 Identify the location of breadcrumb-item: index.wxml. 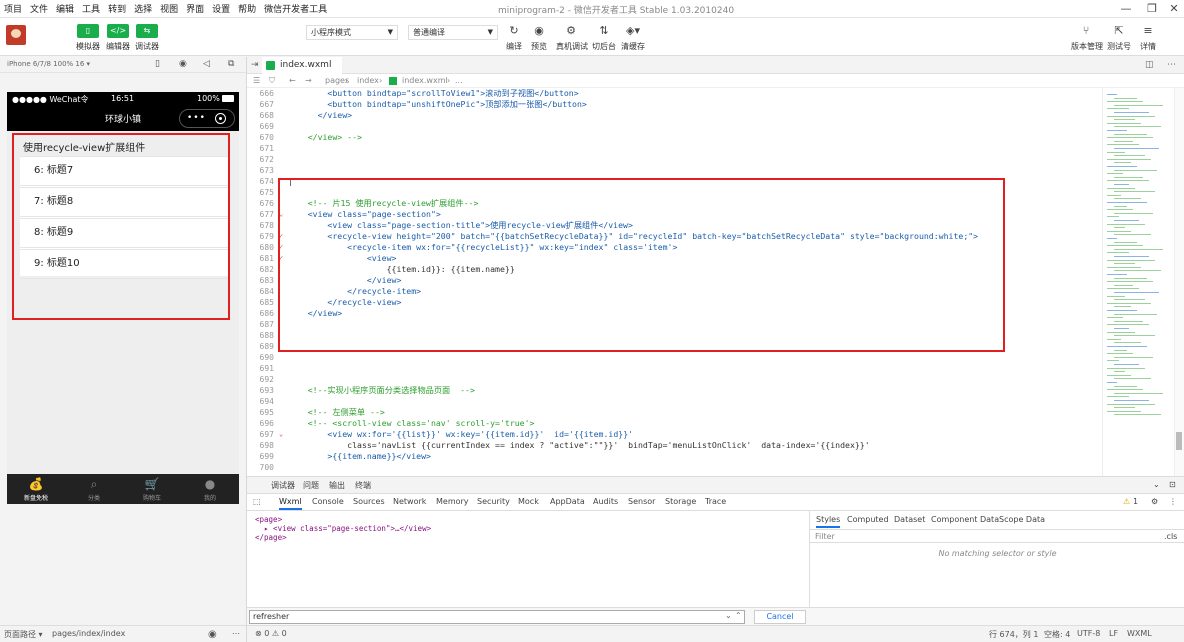
(425, 80).